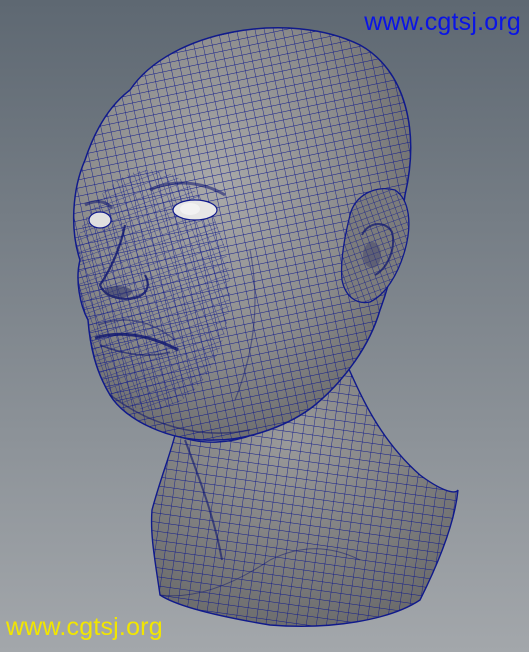 The width and height of the screenshot is (529, 652). What do you see at coordinates (442, 22) in the screenshot?
I see `watermark-top: www.cgtsj.org` at bounding box center [442, 22].